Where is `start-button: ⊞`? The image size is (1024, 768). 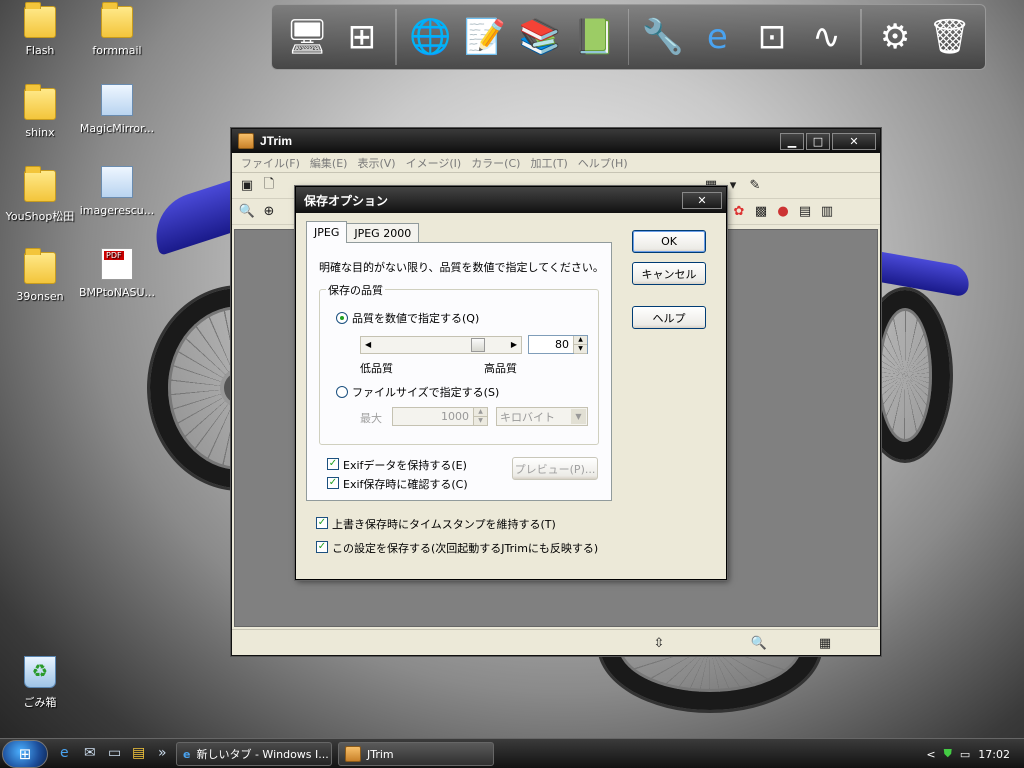
start-button: ⊞ is located at coordinates (25, 754).